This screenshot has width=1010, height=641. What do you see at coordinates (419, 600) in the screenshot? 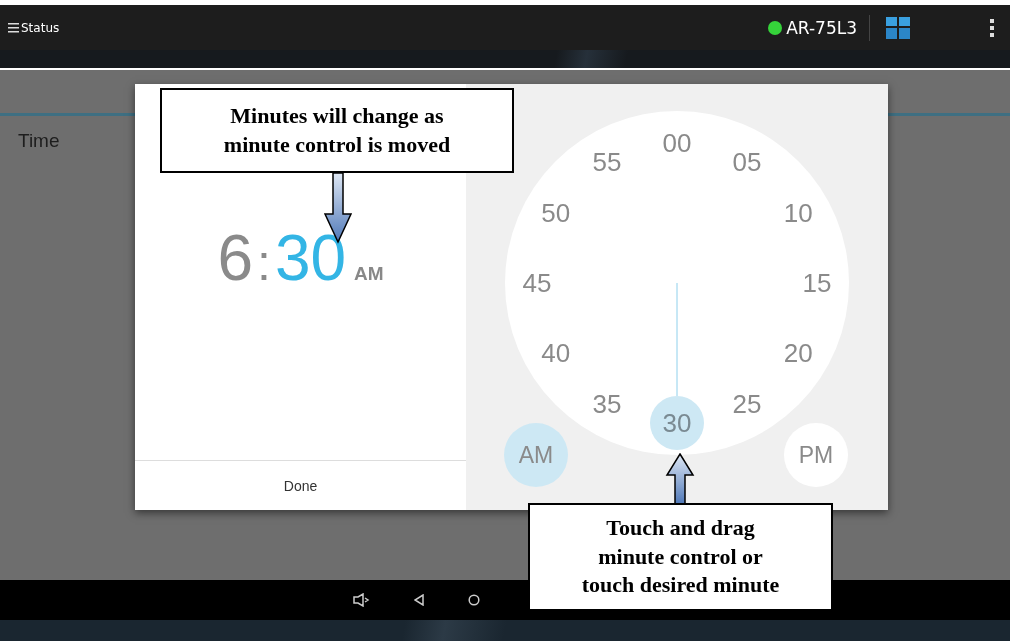
I see `back-icon` at bounding box center [419, 600].